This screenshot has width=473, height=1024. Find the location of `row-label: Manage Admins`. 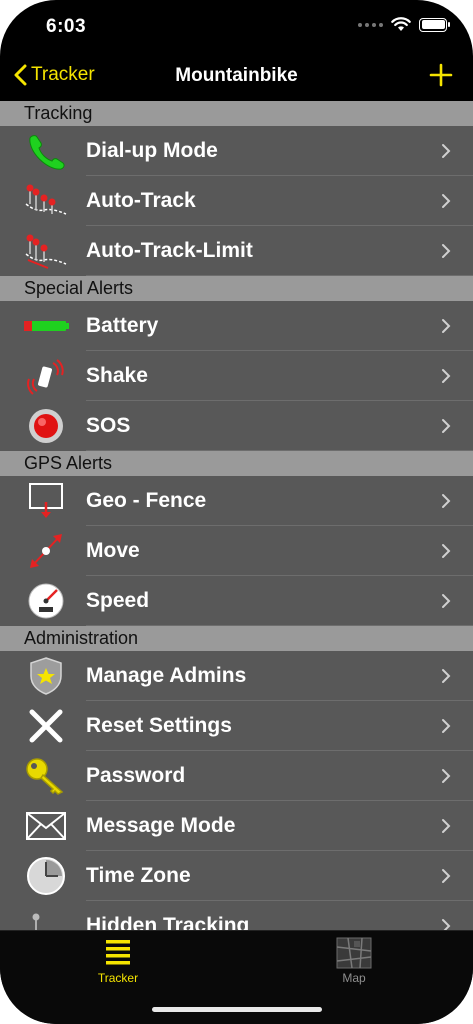

row-label: Manage Admins is located at coordinates (166, 675).